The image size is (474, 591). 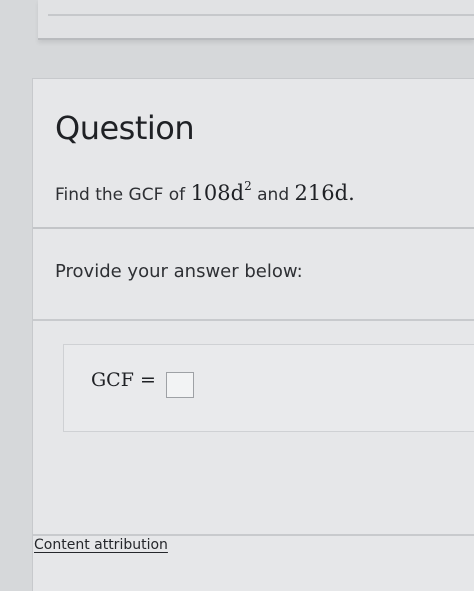 What do you see at coordinates (273, 195) in the screenshot?
I see `prompt-conjunction: and` at bounding box center [273, 195].